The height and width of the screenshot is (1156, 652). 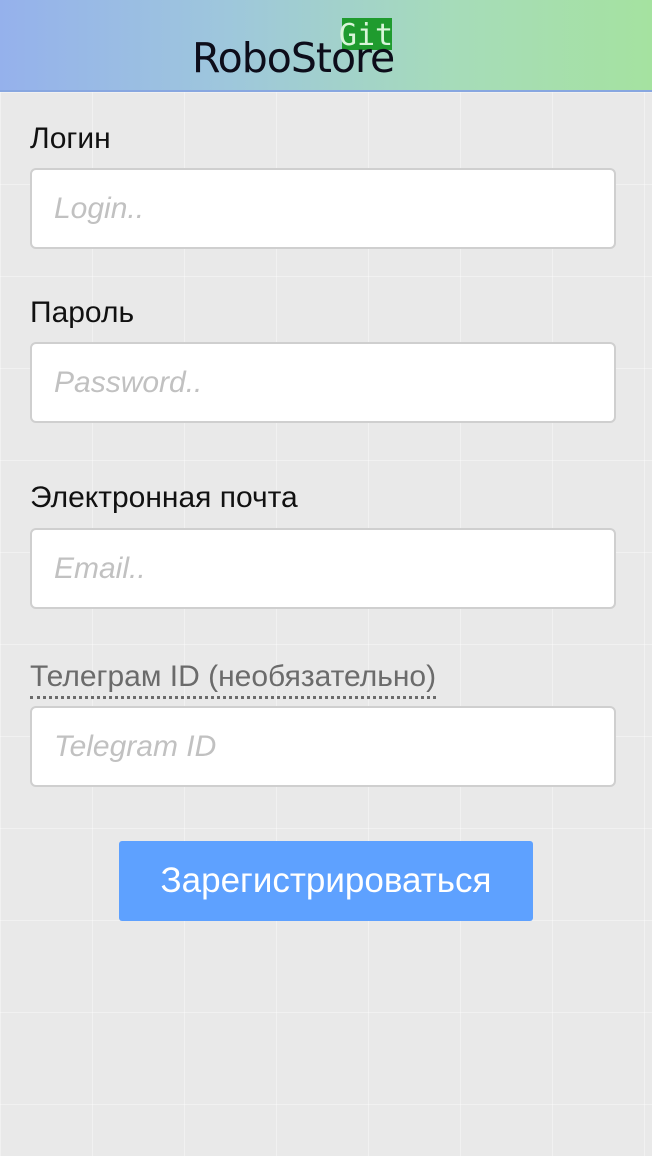 What do you see at coordinates (82, 312) in the screenshot?
I see `password-label: Пароль` at bounding box center [82, 312].